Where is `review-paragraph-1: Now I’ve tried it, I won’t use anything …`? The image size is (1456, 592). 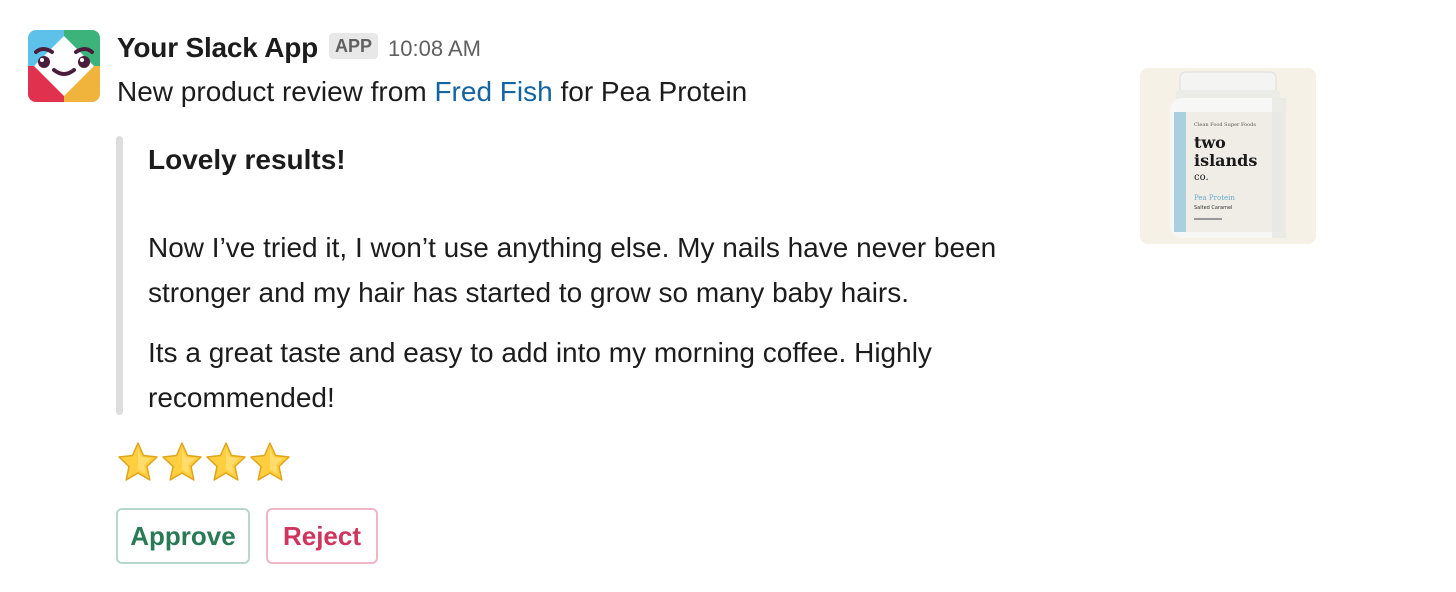 review-paragraph-1: Now I’ve tried it, I won’t use anything … is located at coordinates (572, 270).